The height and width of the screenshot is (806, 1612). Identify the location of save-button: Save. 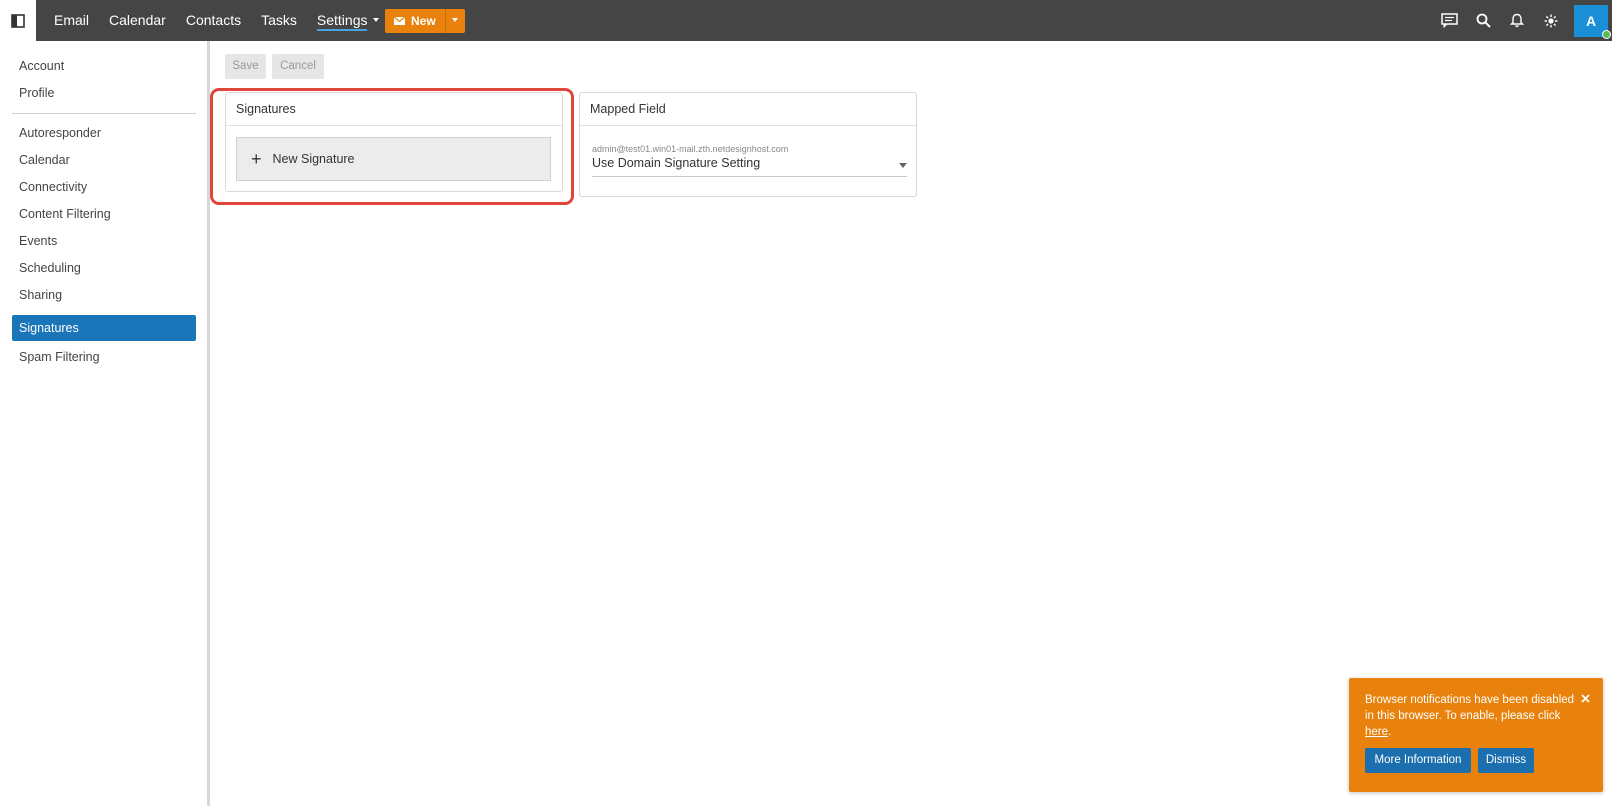
(245, 66).